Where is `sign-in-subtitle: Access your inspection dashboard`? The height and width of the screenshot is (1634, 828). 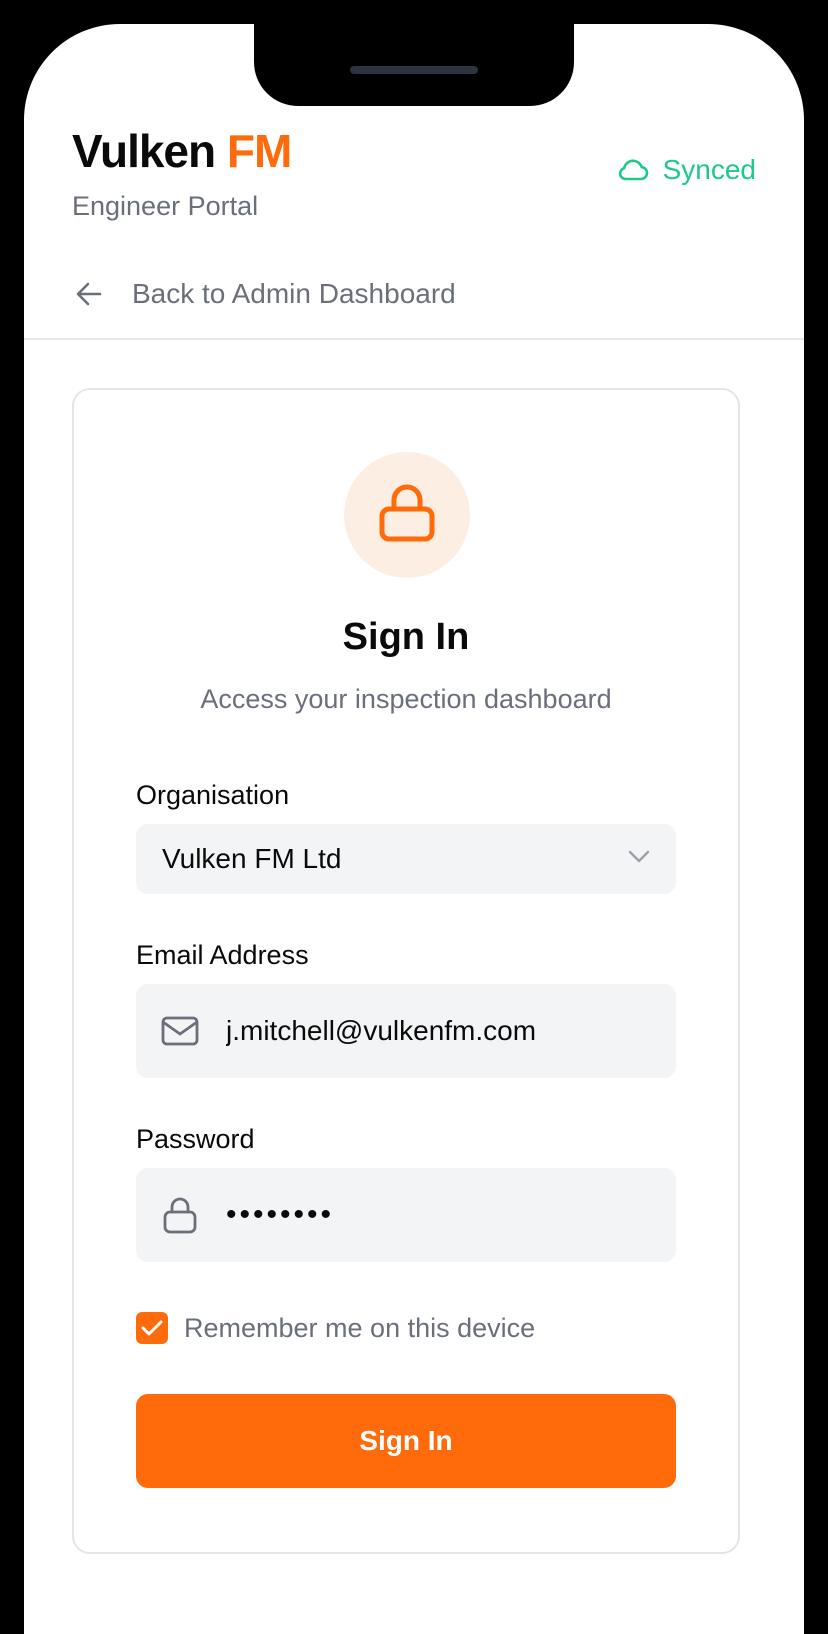
sign-in-subtitle: Access your inspection dashboard is located at coordinates (406, 699).